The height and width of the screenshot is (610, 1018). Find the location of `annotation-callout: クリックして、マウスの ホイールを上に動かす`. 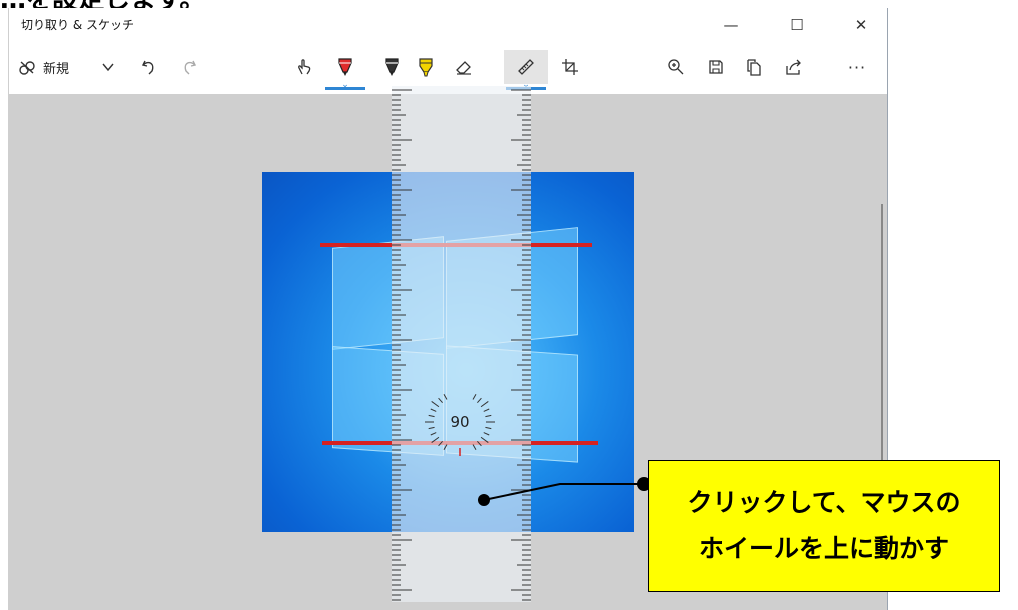

annotation-callout: クリックして、マウスの ホイールを上に動かす is located at coordinates (824, 526).